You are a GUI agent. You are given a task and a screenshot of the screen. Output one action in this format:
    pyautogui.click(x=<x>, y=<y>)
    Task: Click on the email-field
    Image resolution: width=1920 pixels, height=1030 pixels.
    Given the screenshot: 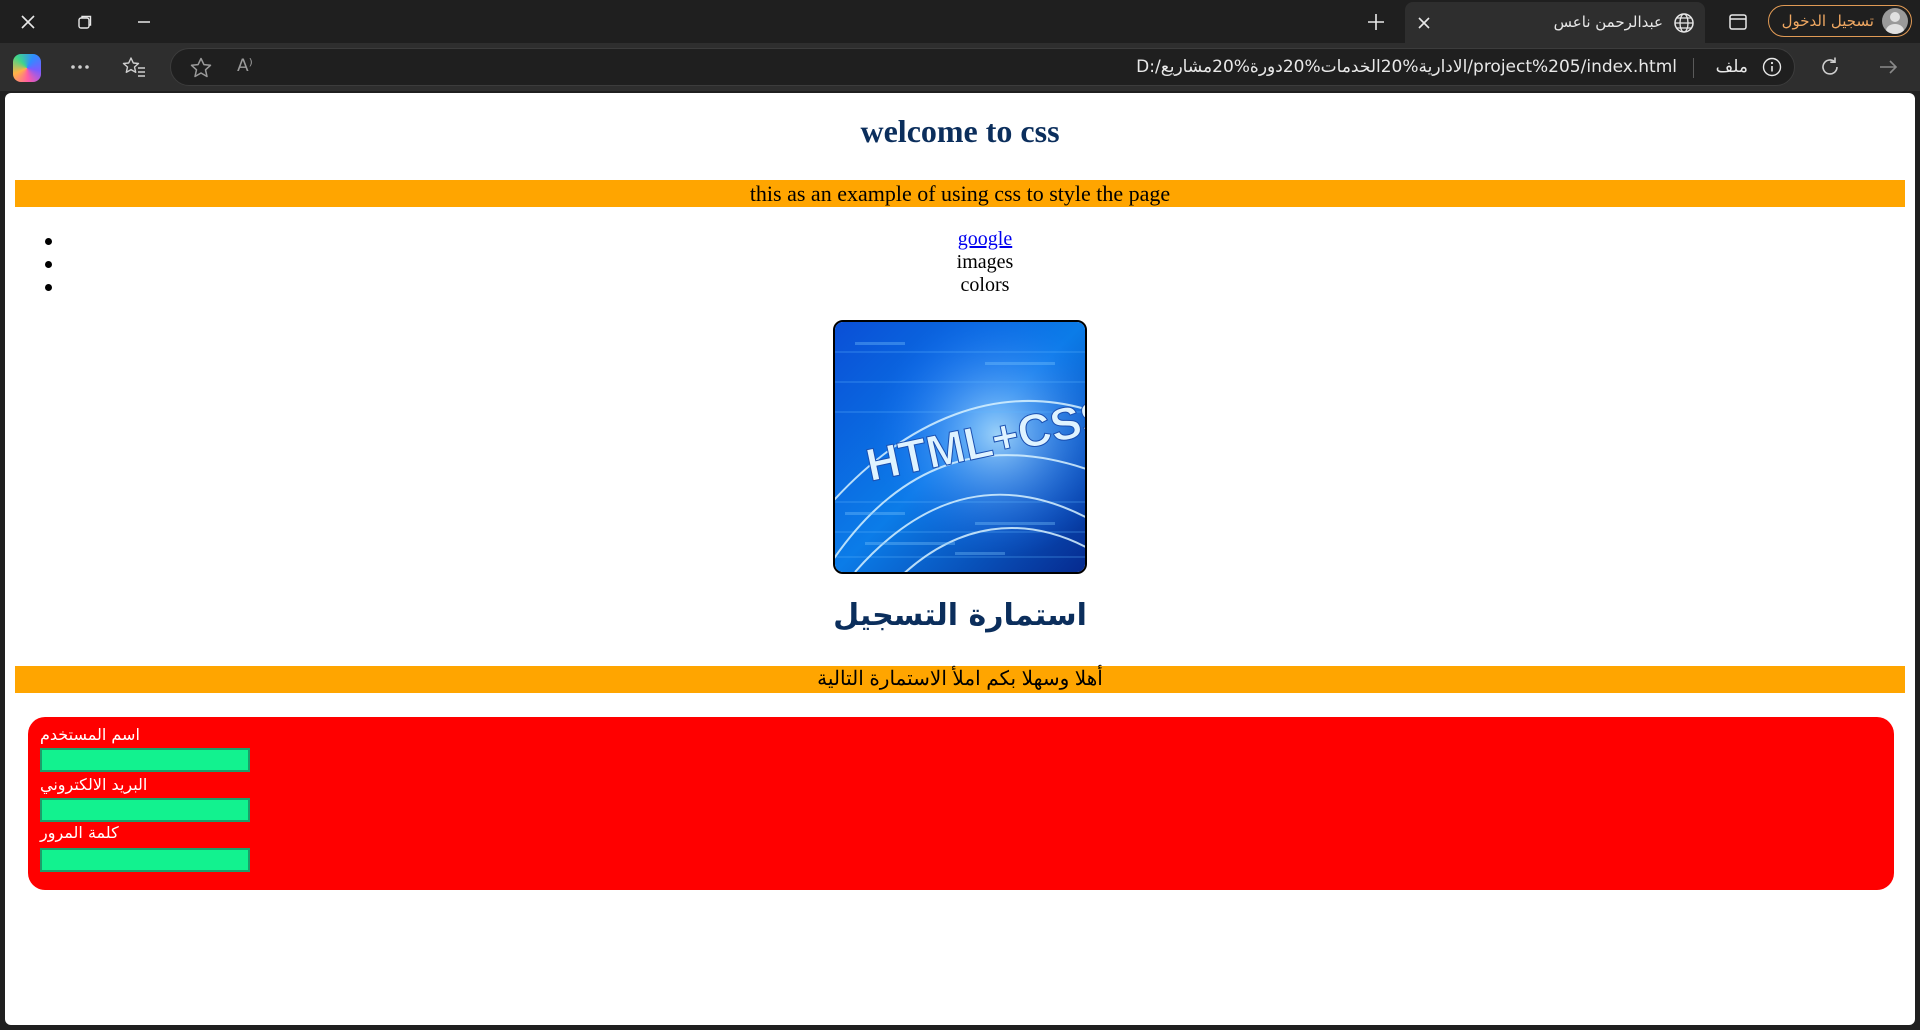 What is the action you would take?
    pyautogui.click(x=145, y=810)
    